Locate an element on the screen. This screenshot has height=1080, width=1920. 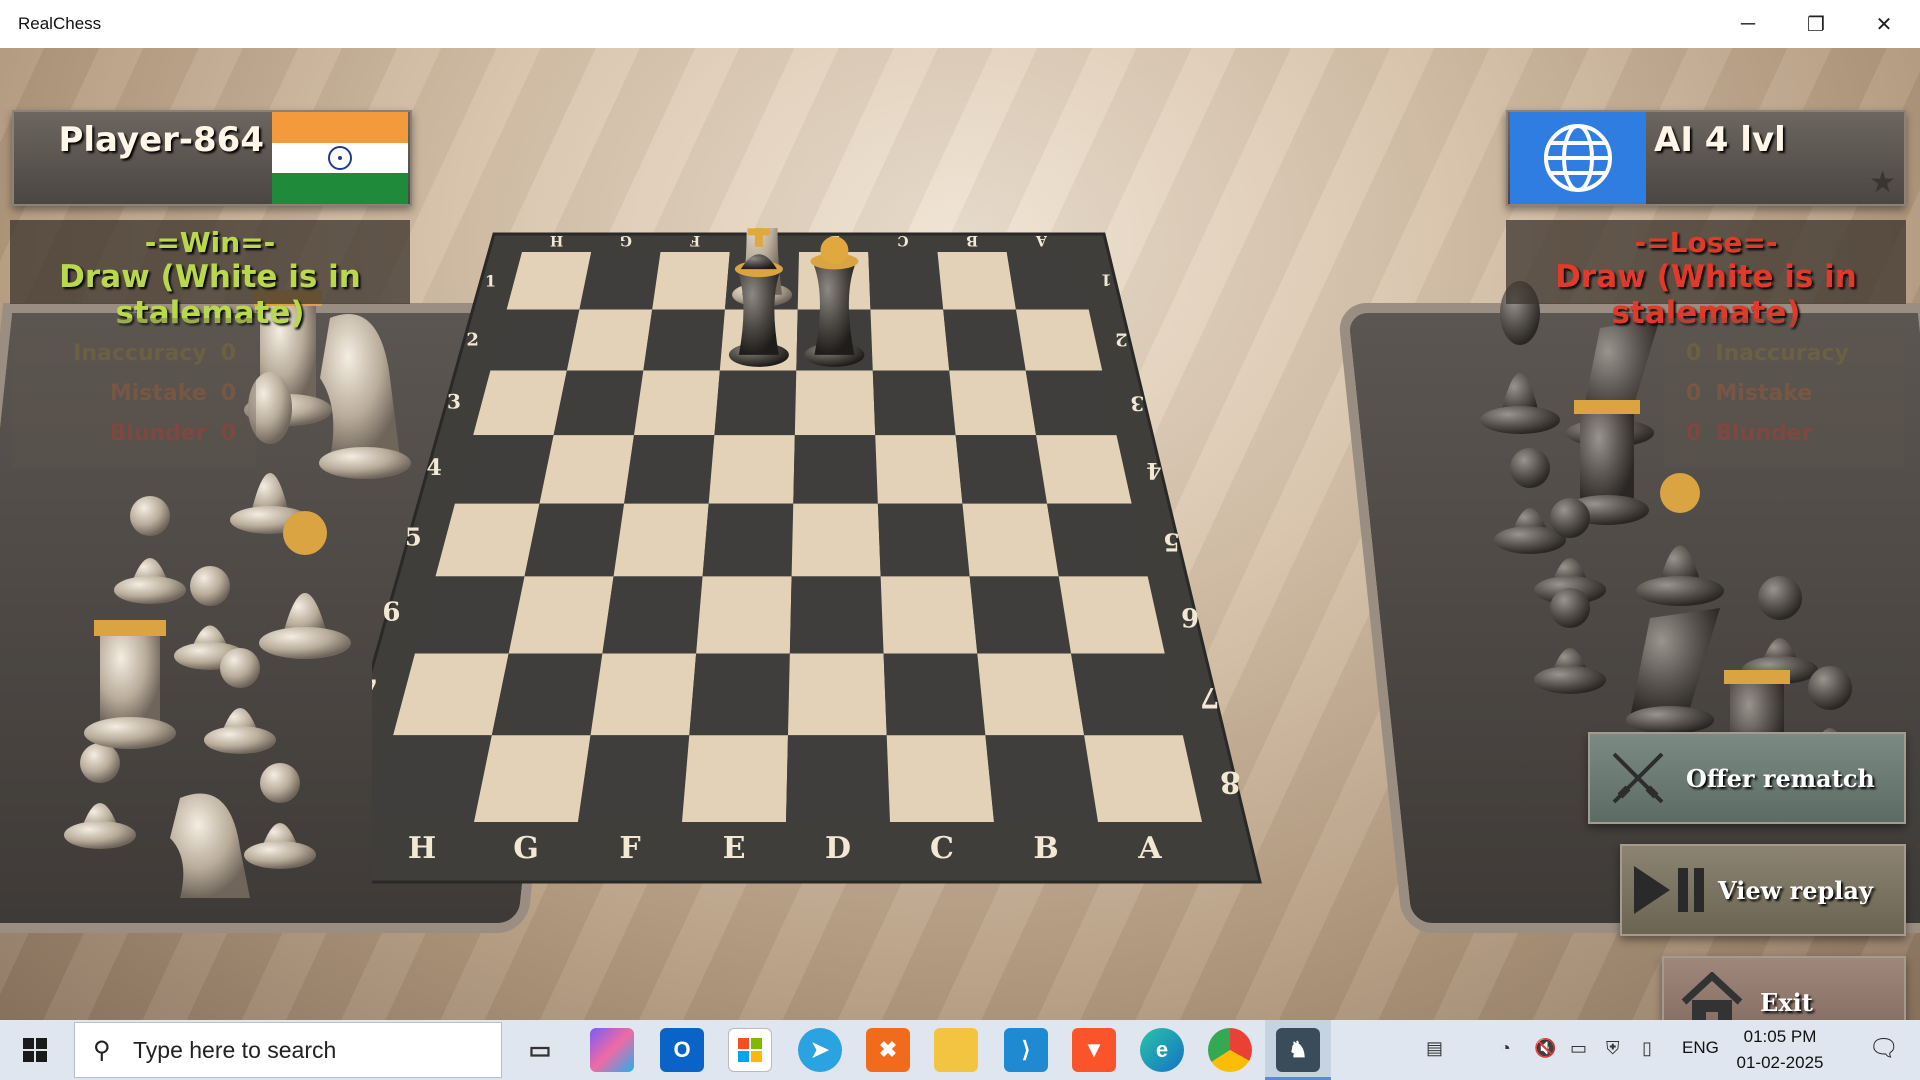
rank-label-left: 4 is located at coordinates (434, 468).